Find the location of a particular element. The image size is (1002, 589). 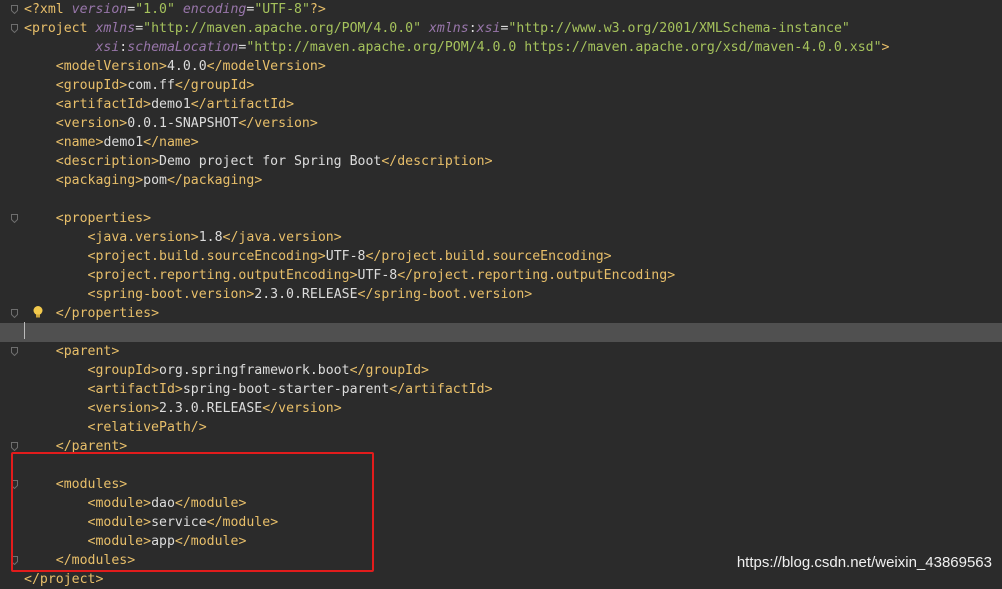

code-token: 1.8 is located at coordinates (210, 237).